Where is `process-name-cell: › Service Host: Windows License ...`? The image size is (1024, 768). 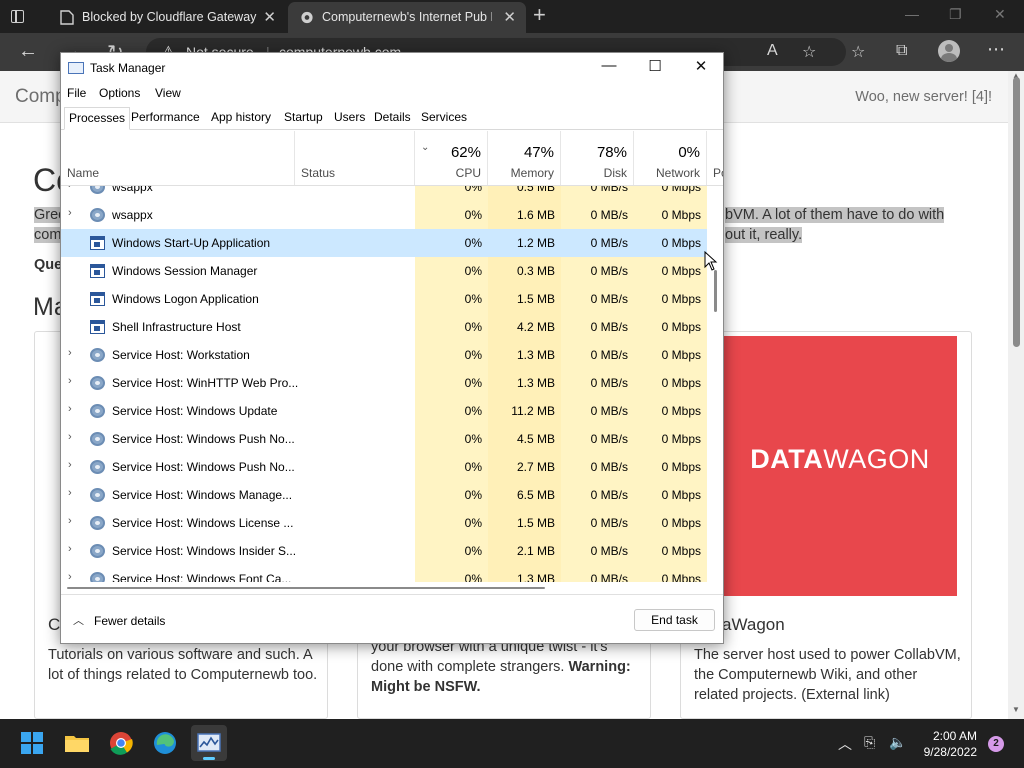
process-name-cell: › Service Host: Windows License ... is located at coordinates (238, 523).